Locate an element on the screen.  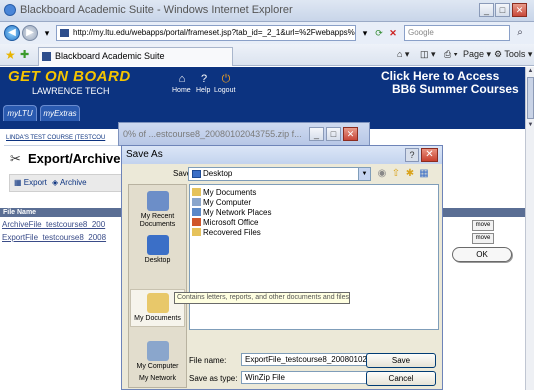
page-menu-label: Page is located at coordinates (474, 54).